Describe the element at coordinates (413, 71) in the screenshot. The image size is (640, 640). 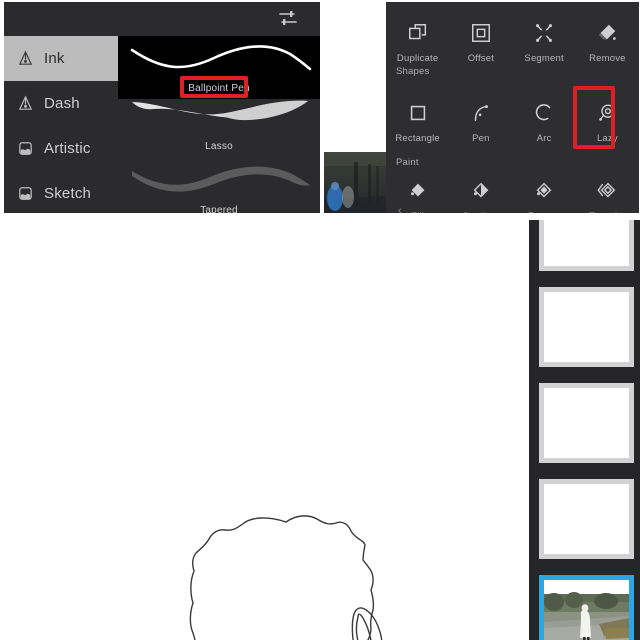
I see `tool-group-label-shapes: Shapes` at that location.